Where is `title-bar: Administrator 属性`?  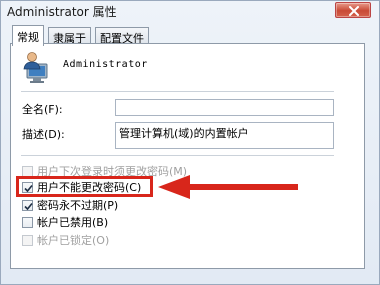
title-bar: Administrator 属性 is located at coordinates (190, 10).